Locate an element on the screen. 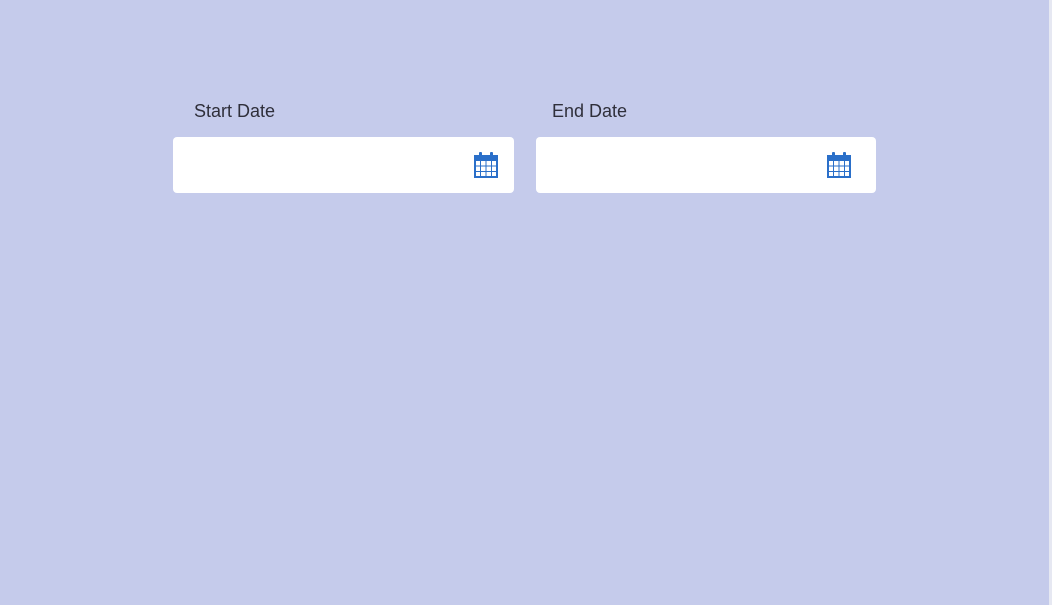  start-date-field is located at coordinates (343, 165).